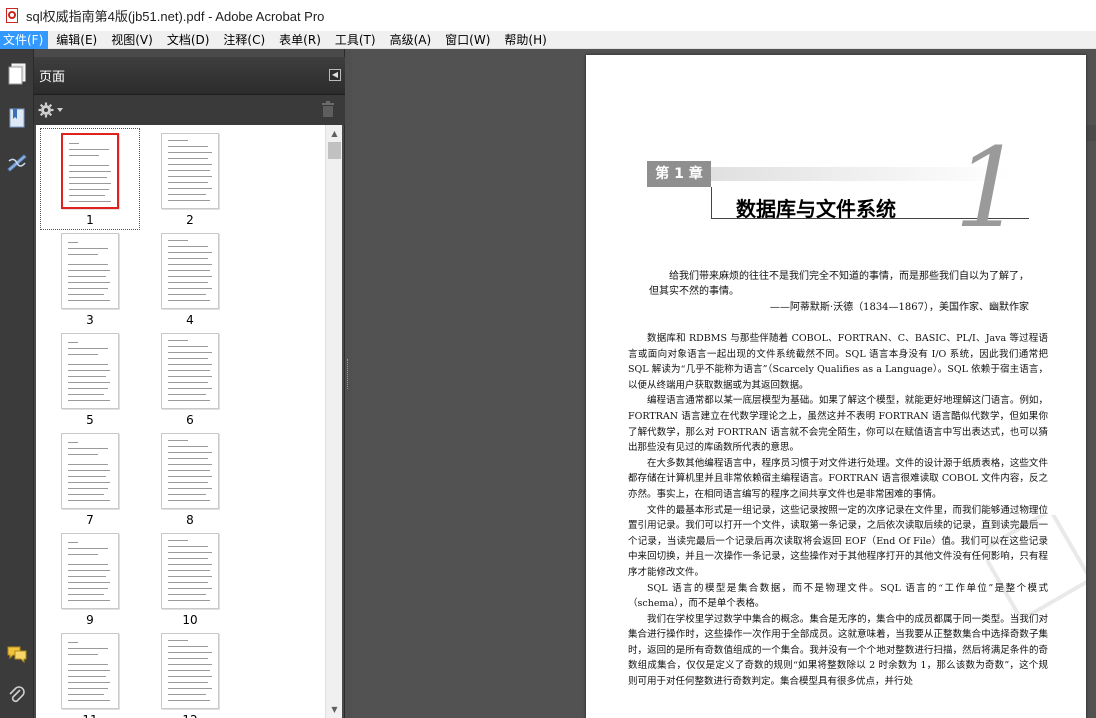  What do you see at coordinates (17, 383) in the screenshot?
I see `navigation-strip` at bounding box center [17, 383].